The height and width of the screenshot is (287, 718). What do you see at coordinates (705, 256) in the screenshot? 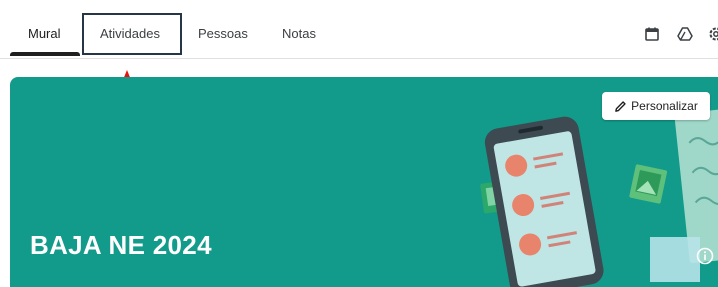
I see `info-icon` at bounding box center [705, 256].